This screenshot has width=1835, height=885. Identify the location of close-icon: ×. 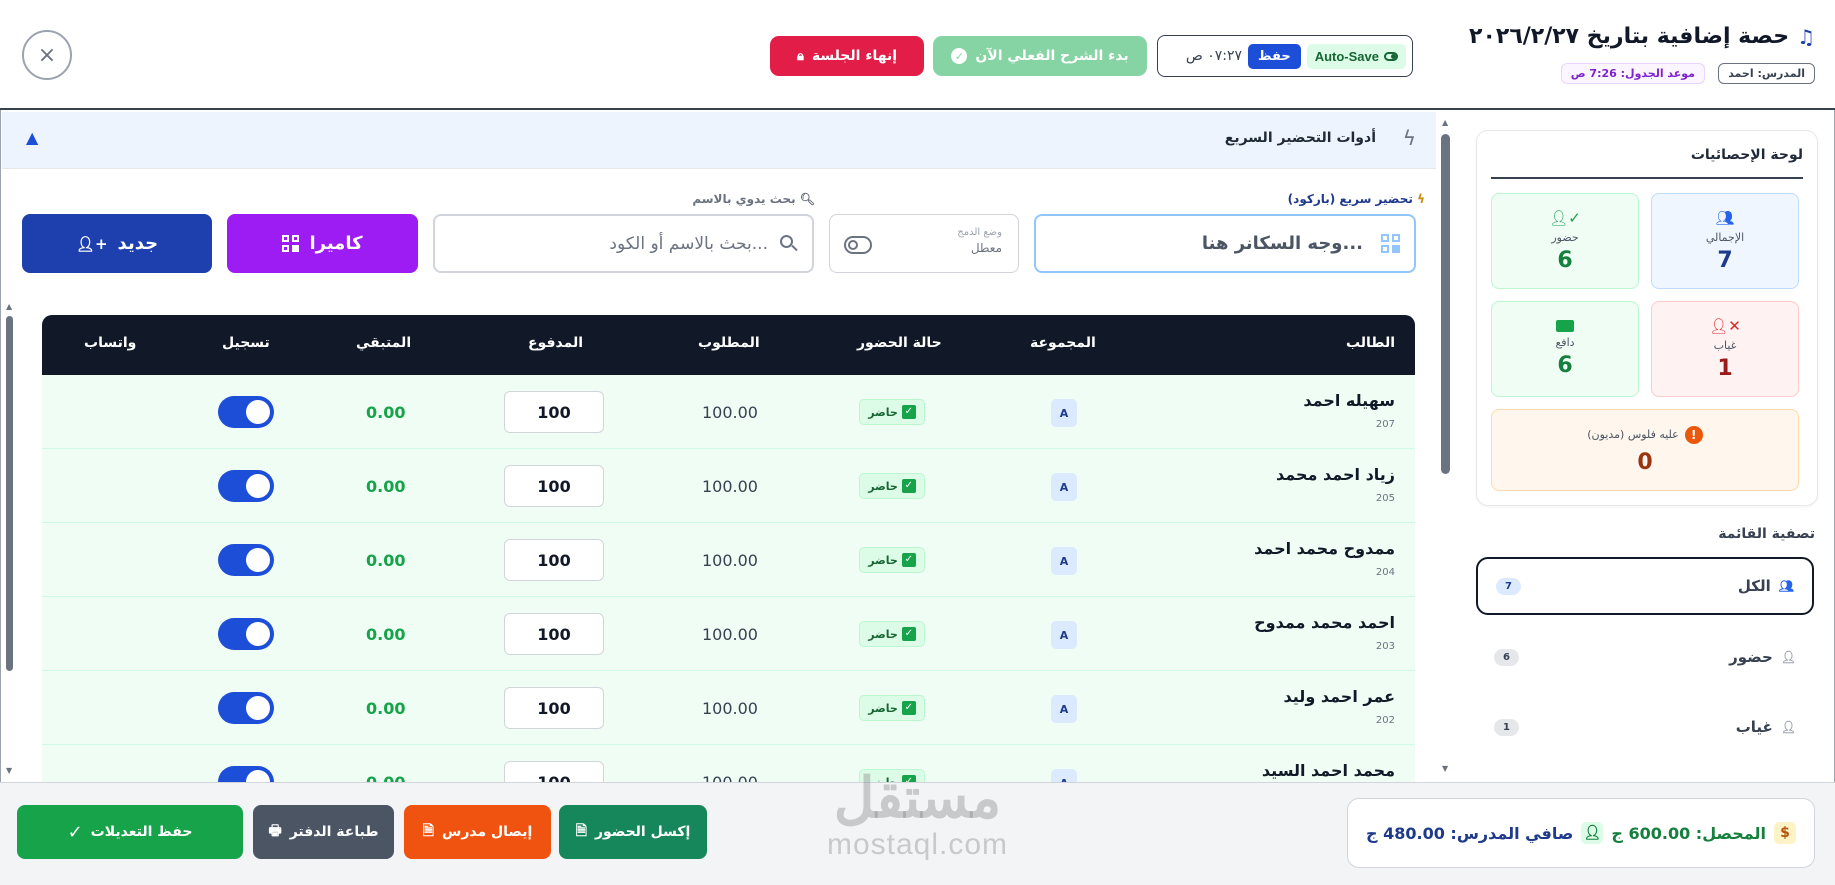
(47, 55).